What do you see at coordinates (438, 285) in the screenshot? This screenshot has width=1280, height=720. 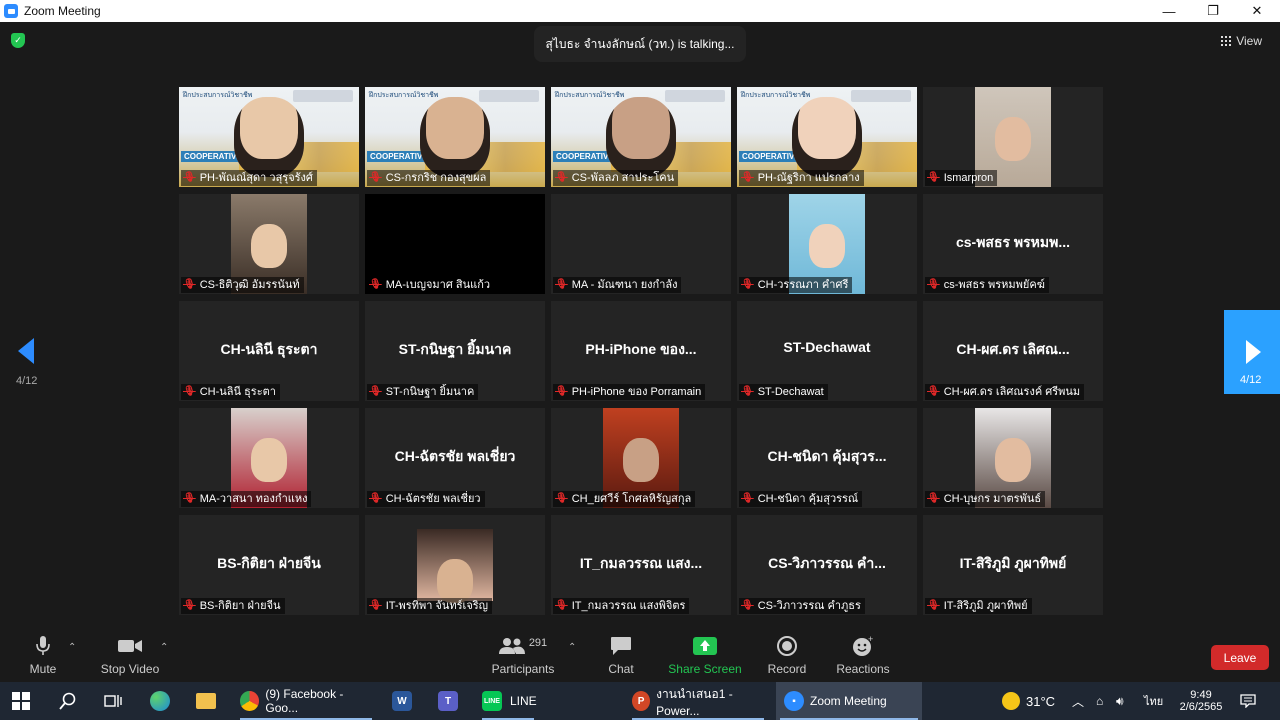 I see `participant-name-text: MA-เบญจมาศ สินแก้ว` at bounding box center [438, 285].